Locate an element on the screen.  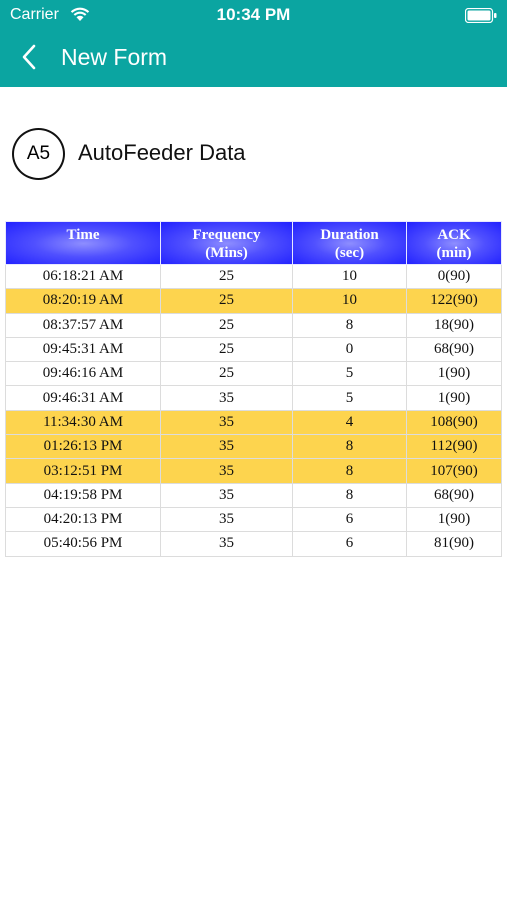
cell-time: 04:19:58 PM is located at coordinates (83, 495).